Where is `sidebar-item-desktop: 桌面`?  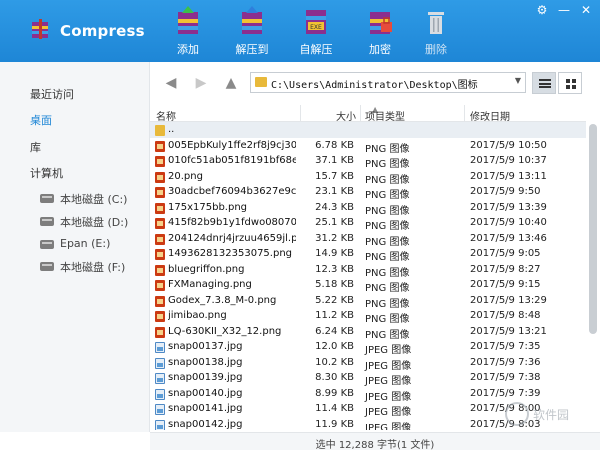 sidebar-item-desktop: 桌面 is located at coordinates (41, 120).